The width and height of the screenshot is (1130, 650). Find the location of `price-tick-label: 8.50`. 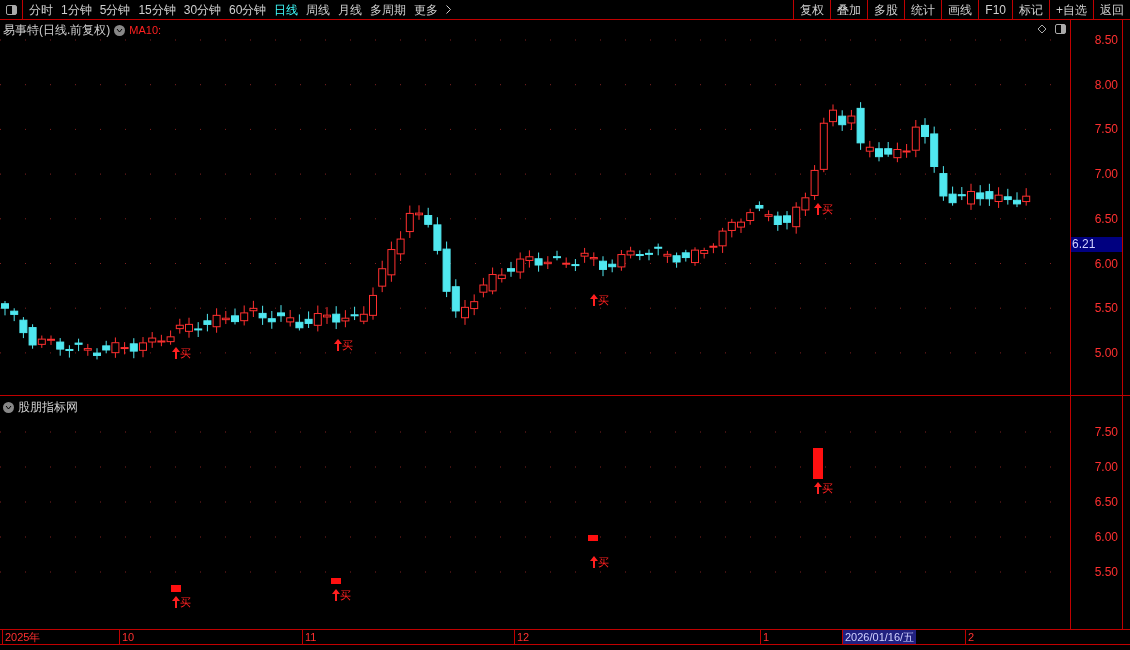

price-tick-label: 8.50 is located at coordinates (1106, 40).